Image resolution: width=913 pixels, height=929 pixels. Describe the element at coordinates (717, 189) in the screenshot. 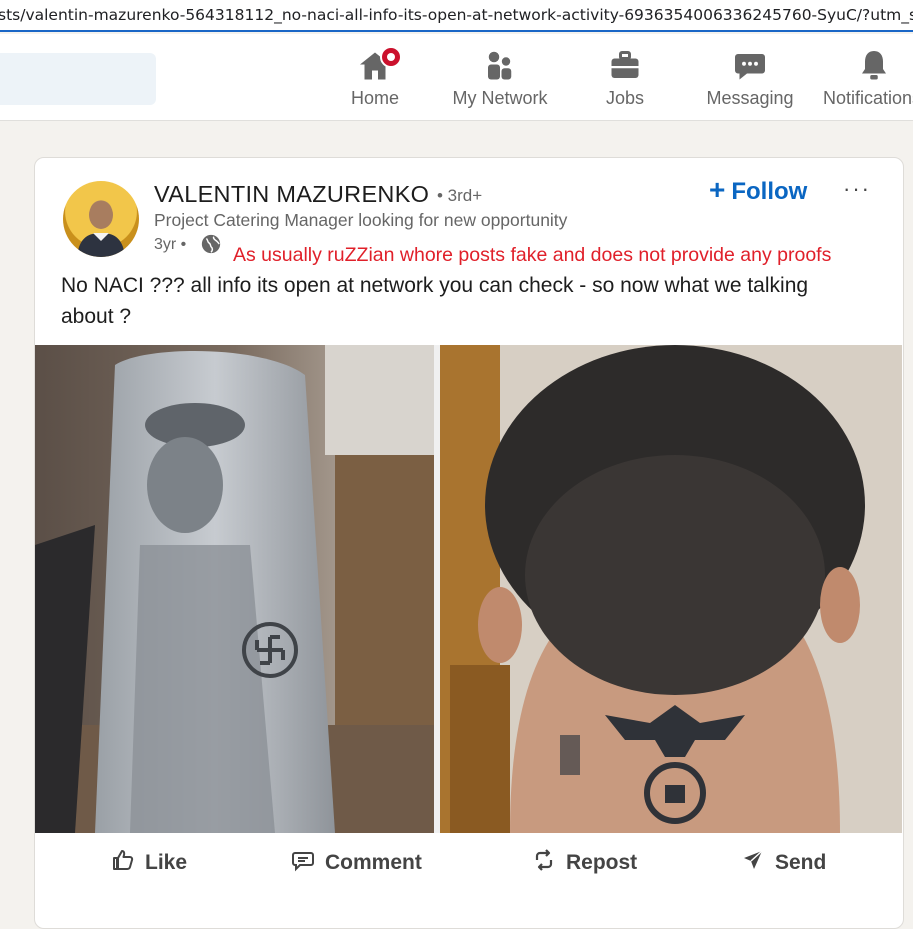

I see `plus-icon: +` at that location.